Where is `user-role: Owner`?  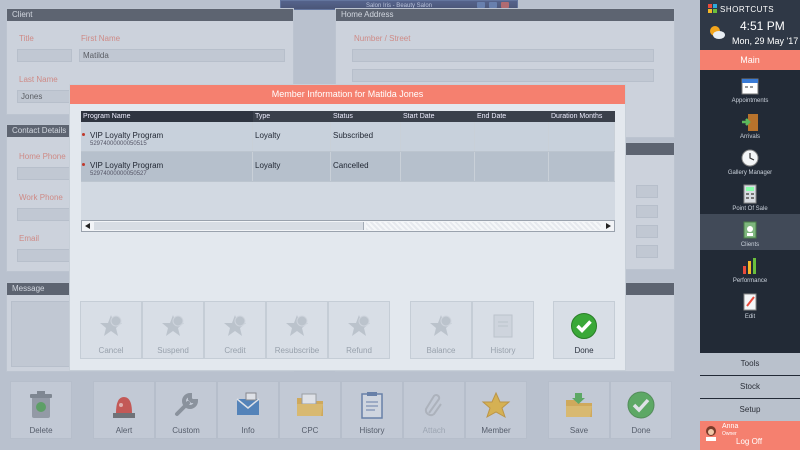 user-role: Owner is located at coordinates (729, 434).